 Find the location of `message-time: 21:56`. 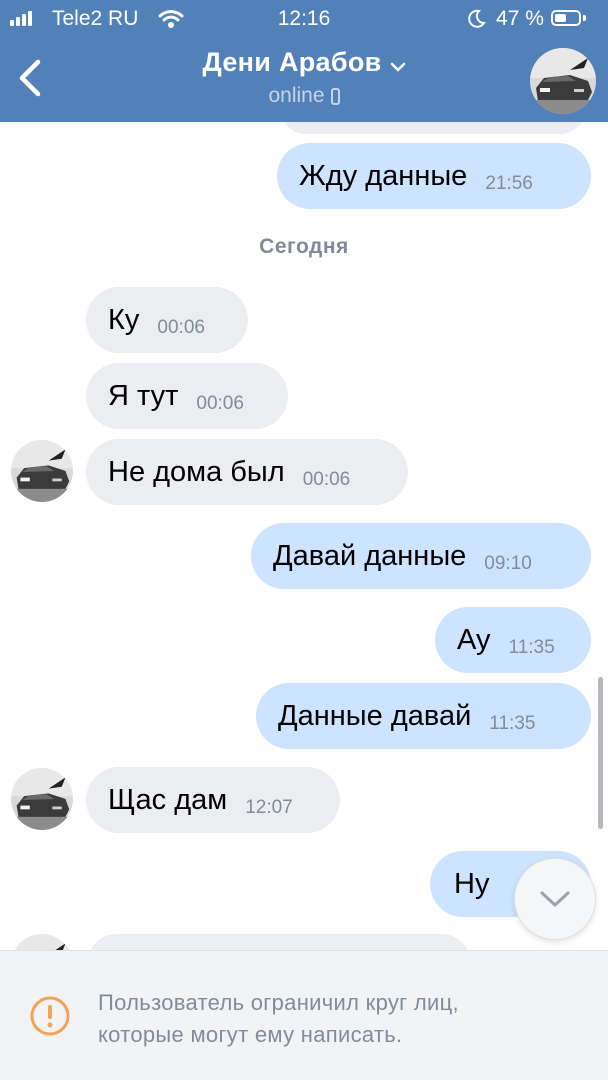

message-time: 21:56 is located at coordinates (509, 183).